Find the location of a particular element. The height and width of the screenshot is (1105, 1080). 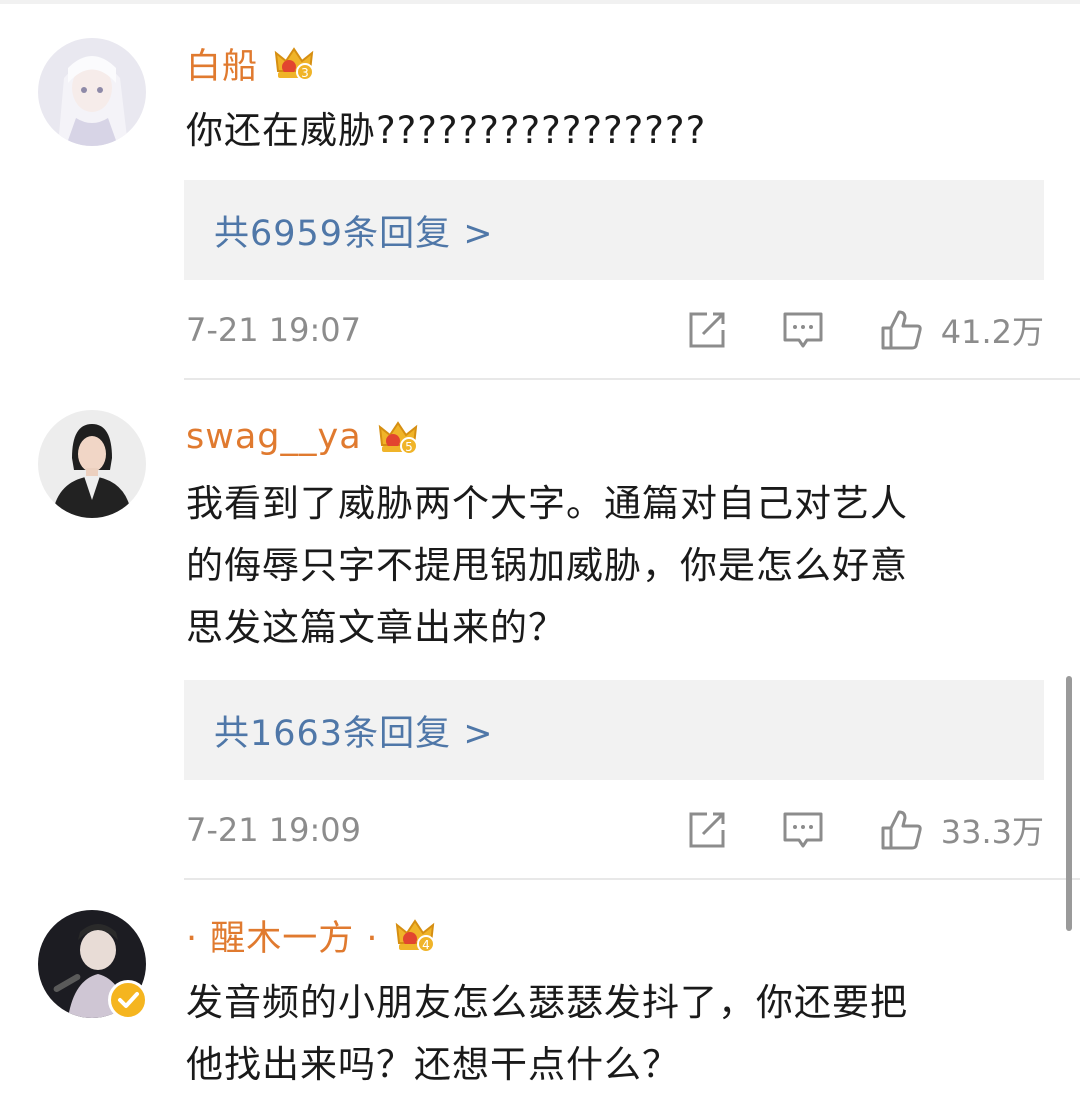

name-row: 白船 3 is located at coordinates (251, 63).